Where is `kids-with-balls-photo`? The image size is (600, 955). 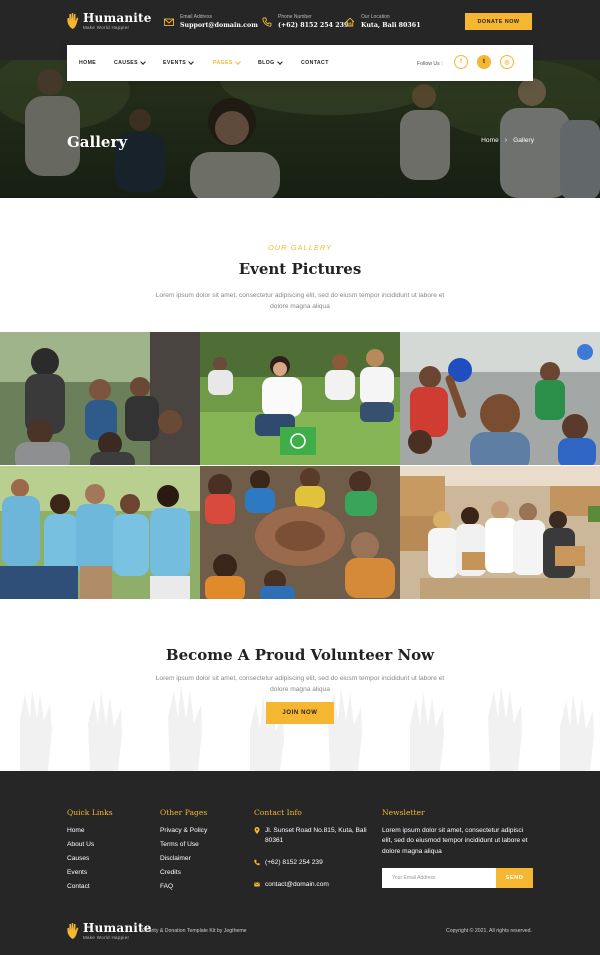 kids-with-balls-photo is located at coordinates (500, 398).